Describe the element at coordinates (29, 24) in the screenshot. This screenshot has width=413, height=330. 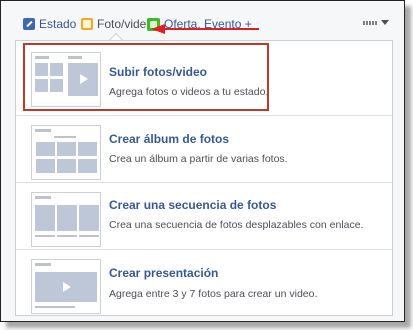
I see `pencil-icon` at that location.